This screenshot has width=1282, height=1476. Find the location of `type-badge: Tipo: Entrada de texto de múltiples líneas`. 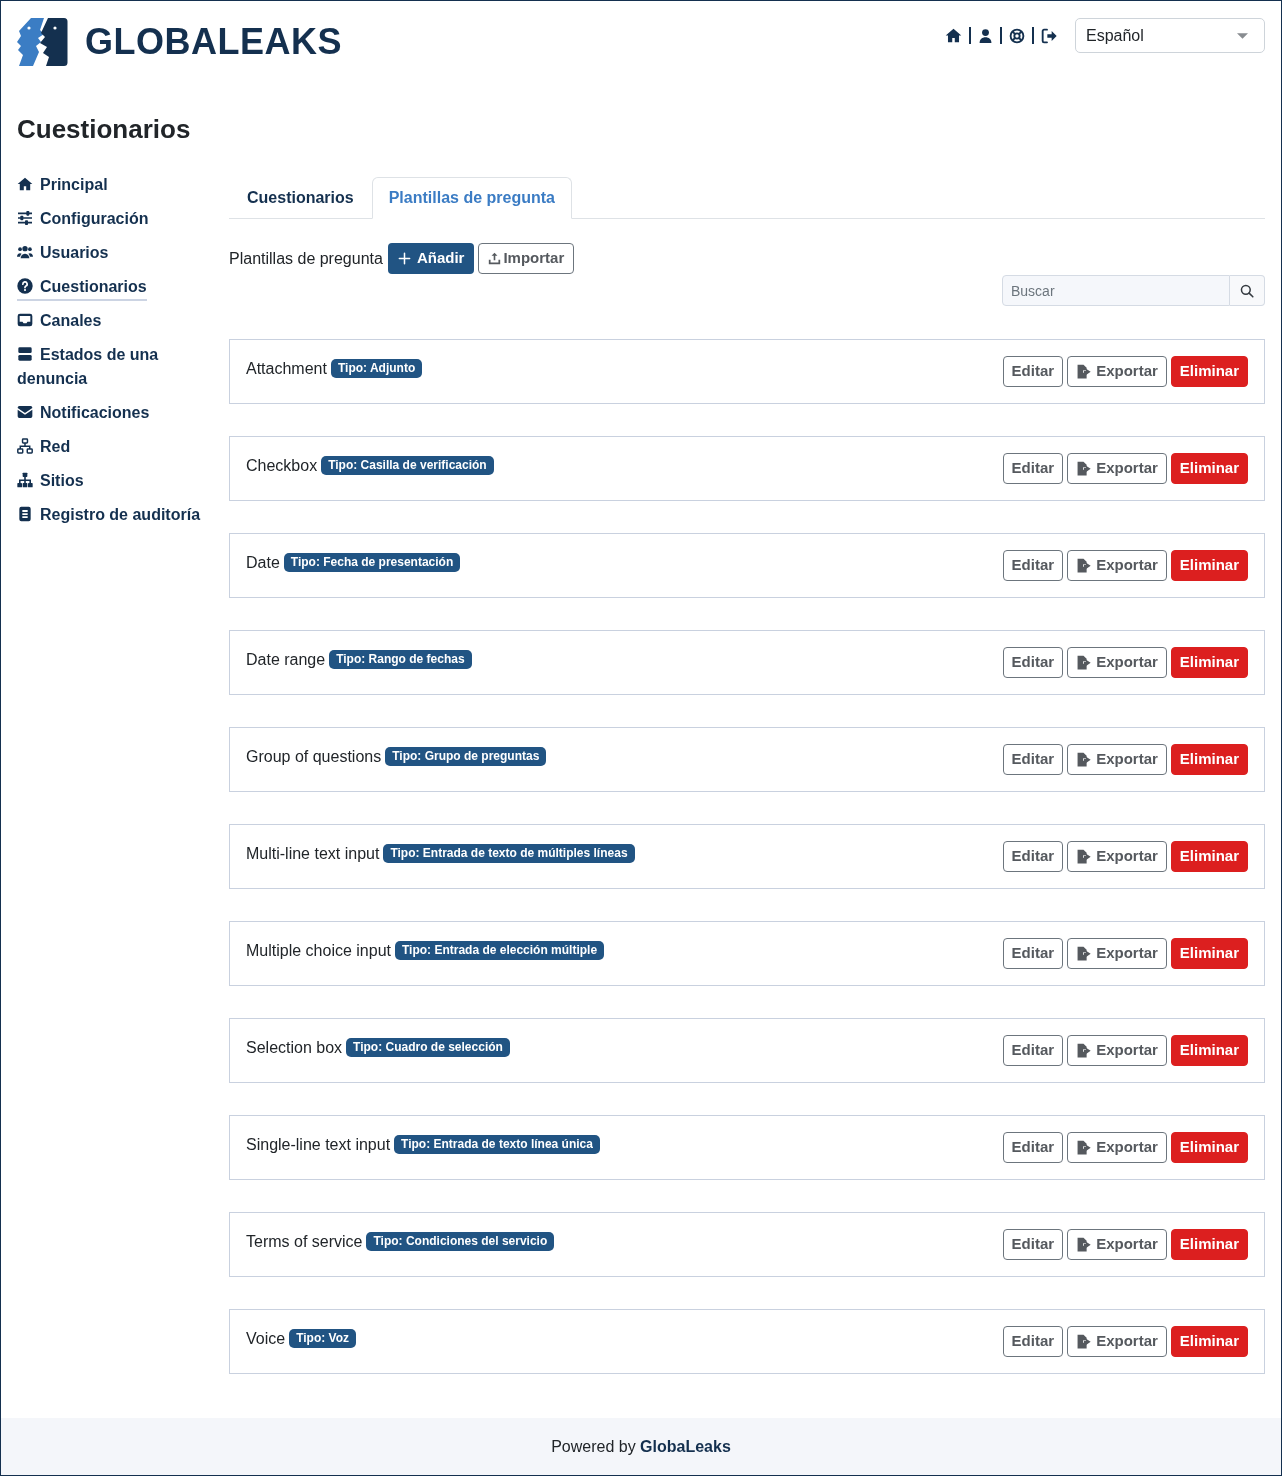

type-badge: Tipo: Entrada de texto de múltiples líneas is located at coordinates (509, 853).